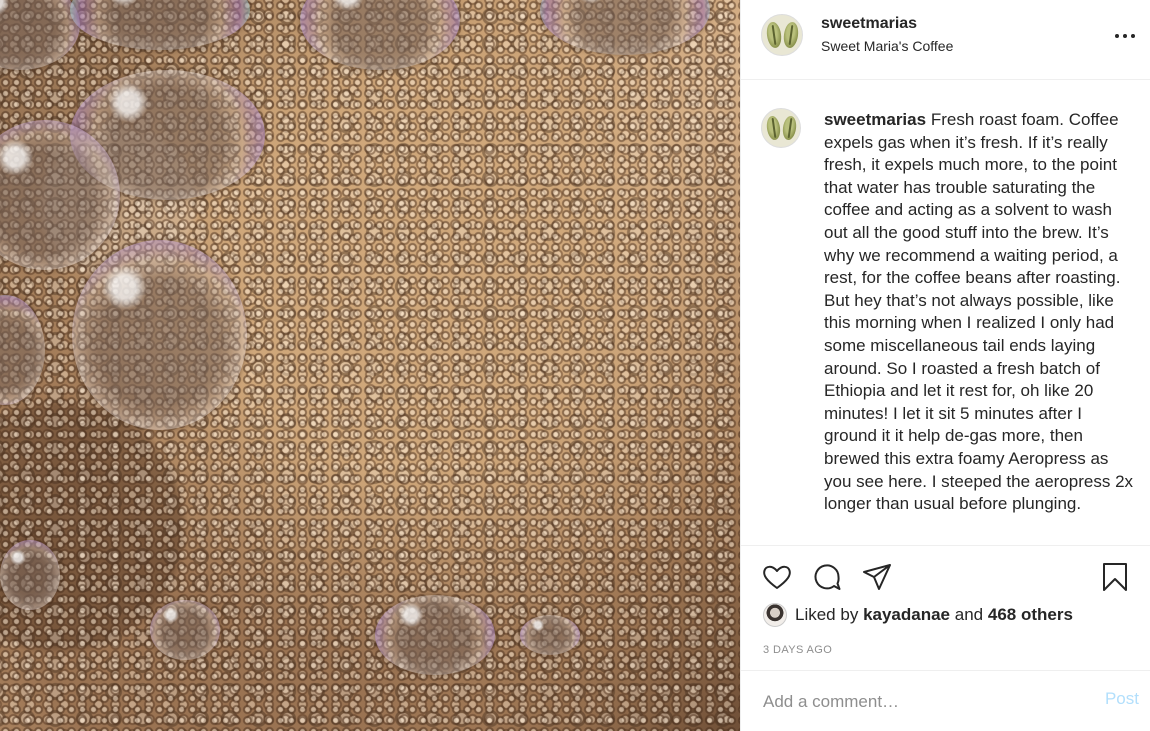 The height and width of the screenshot is (731, 1150). I want to click on liker-username: kayadanae, so click(906, 614).